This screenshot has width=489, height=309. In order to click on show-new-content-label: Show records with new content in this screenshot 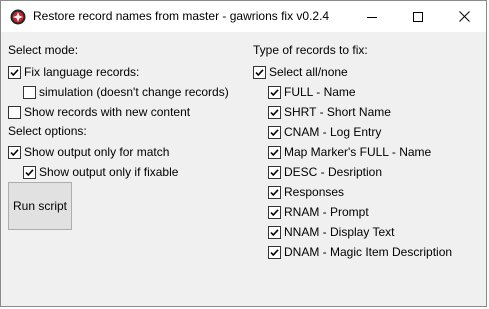, I will do `click(107, 112)`.